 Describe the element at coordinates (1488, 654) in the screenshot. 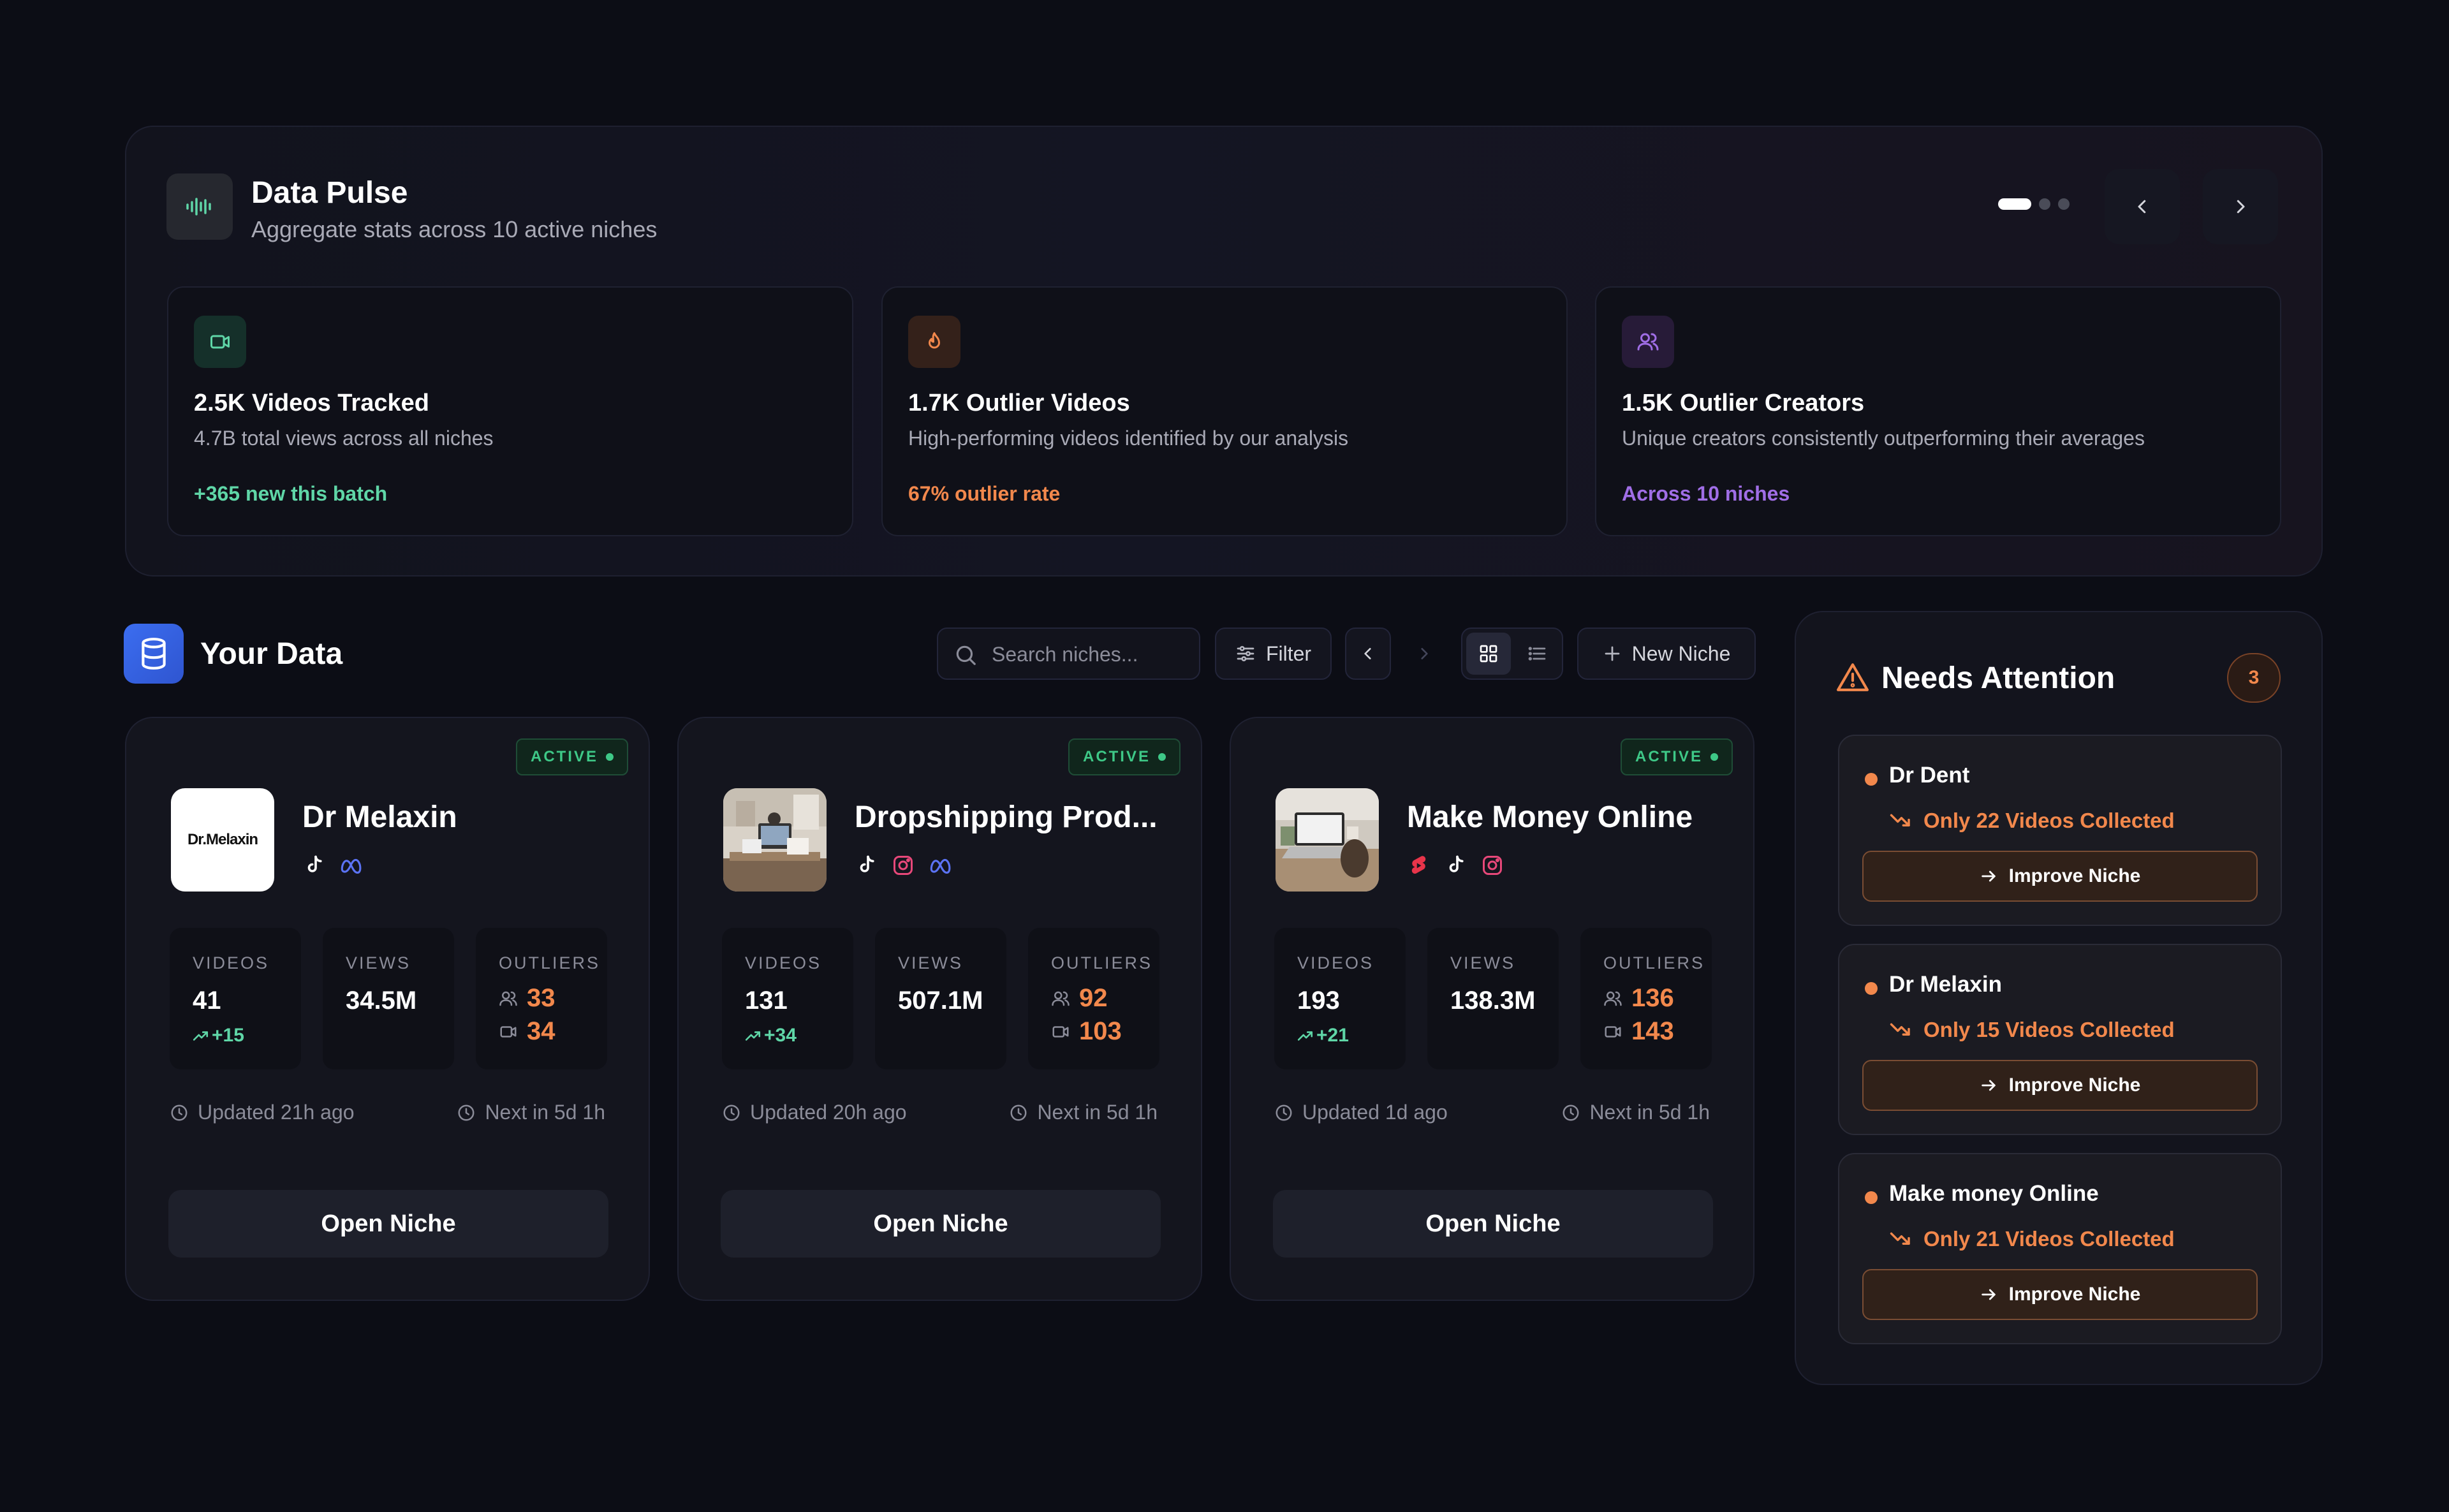

I see `grid-view-button` at that location.